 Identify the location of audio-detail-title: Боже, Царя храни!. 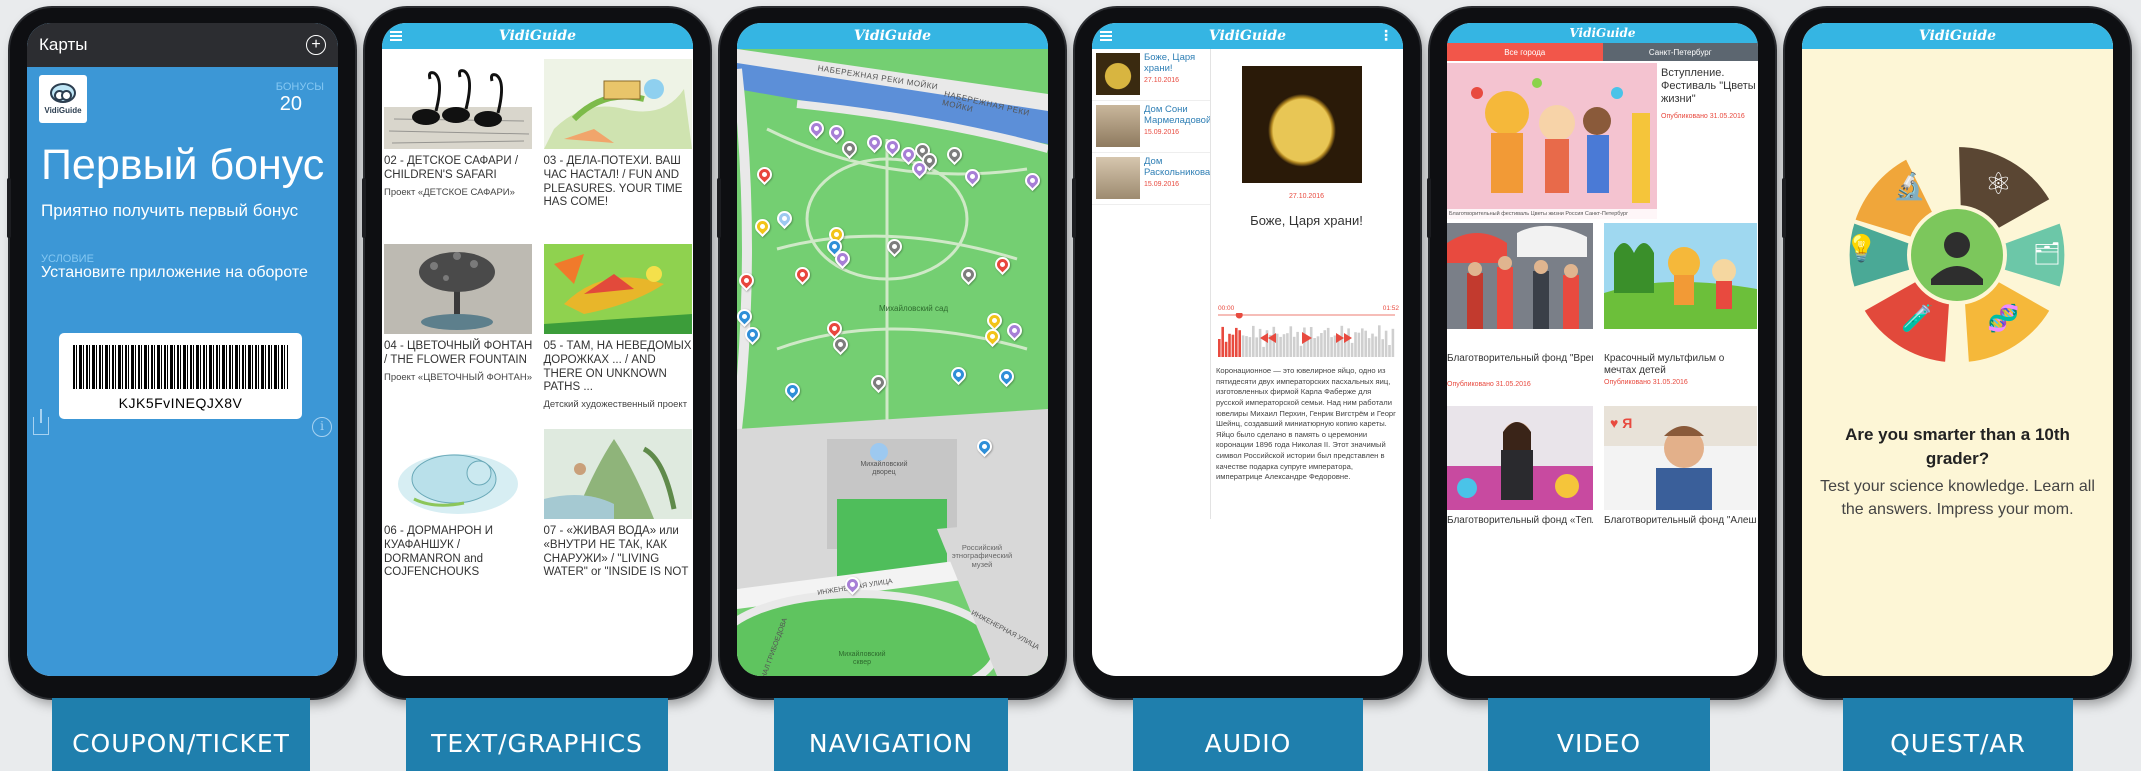
(1306, 220).